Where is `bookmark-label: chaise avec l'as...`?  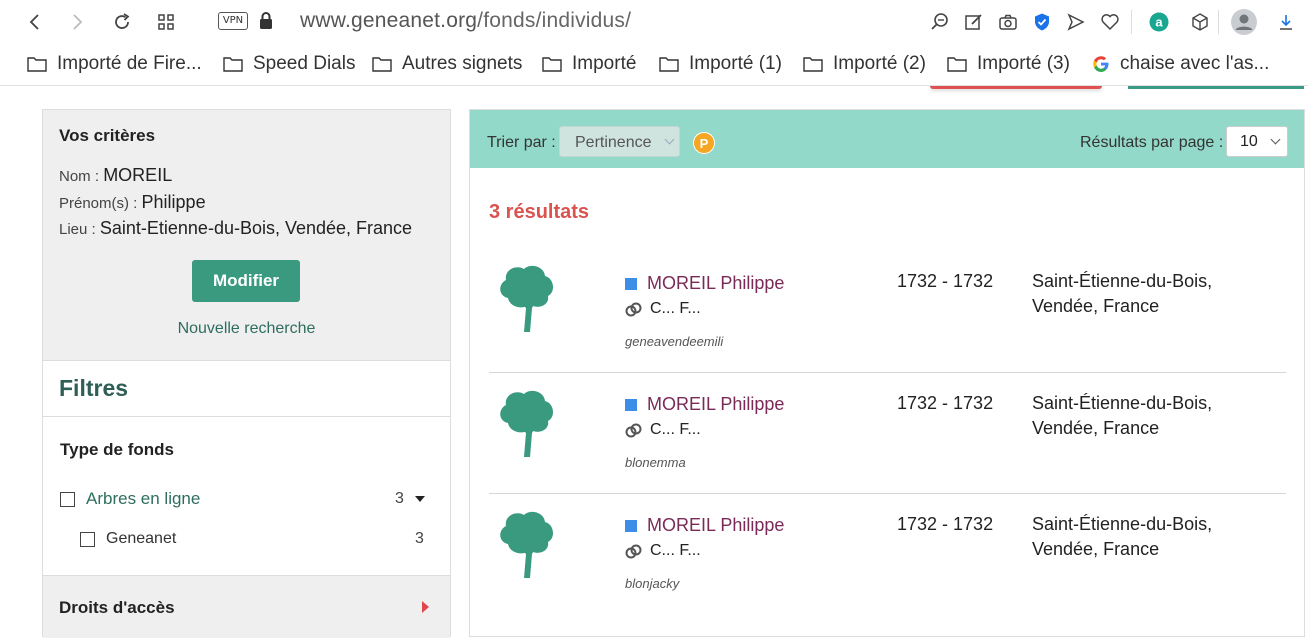
bookmark-label: chaise avec l'as... is located at coordinates (1195, 63).